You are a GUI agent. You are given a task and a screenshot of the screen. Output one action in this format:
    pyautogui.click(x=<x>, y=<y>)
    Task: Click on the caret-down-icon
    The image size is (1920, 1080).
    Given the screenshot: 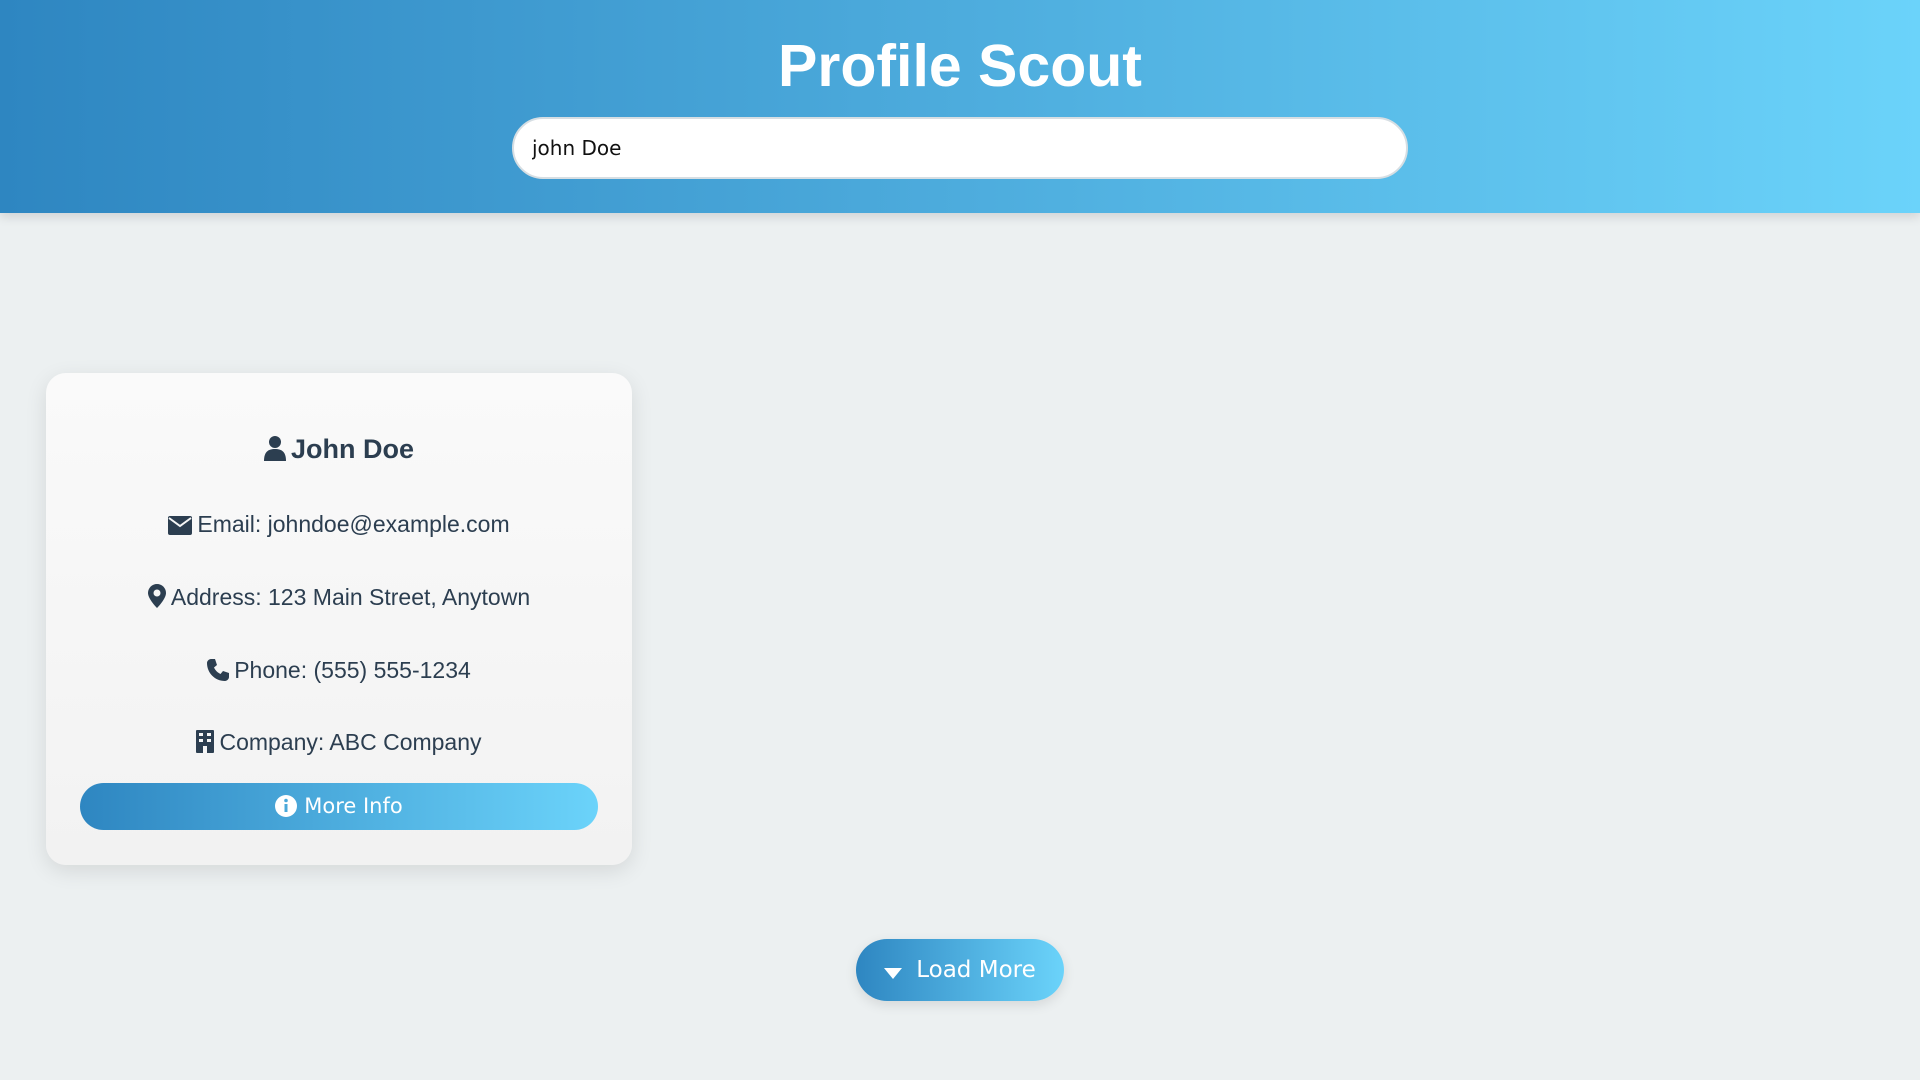 What is the action you would take?
    pyautogui.click(x=893, y=972)
    